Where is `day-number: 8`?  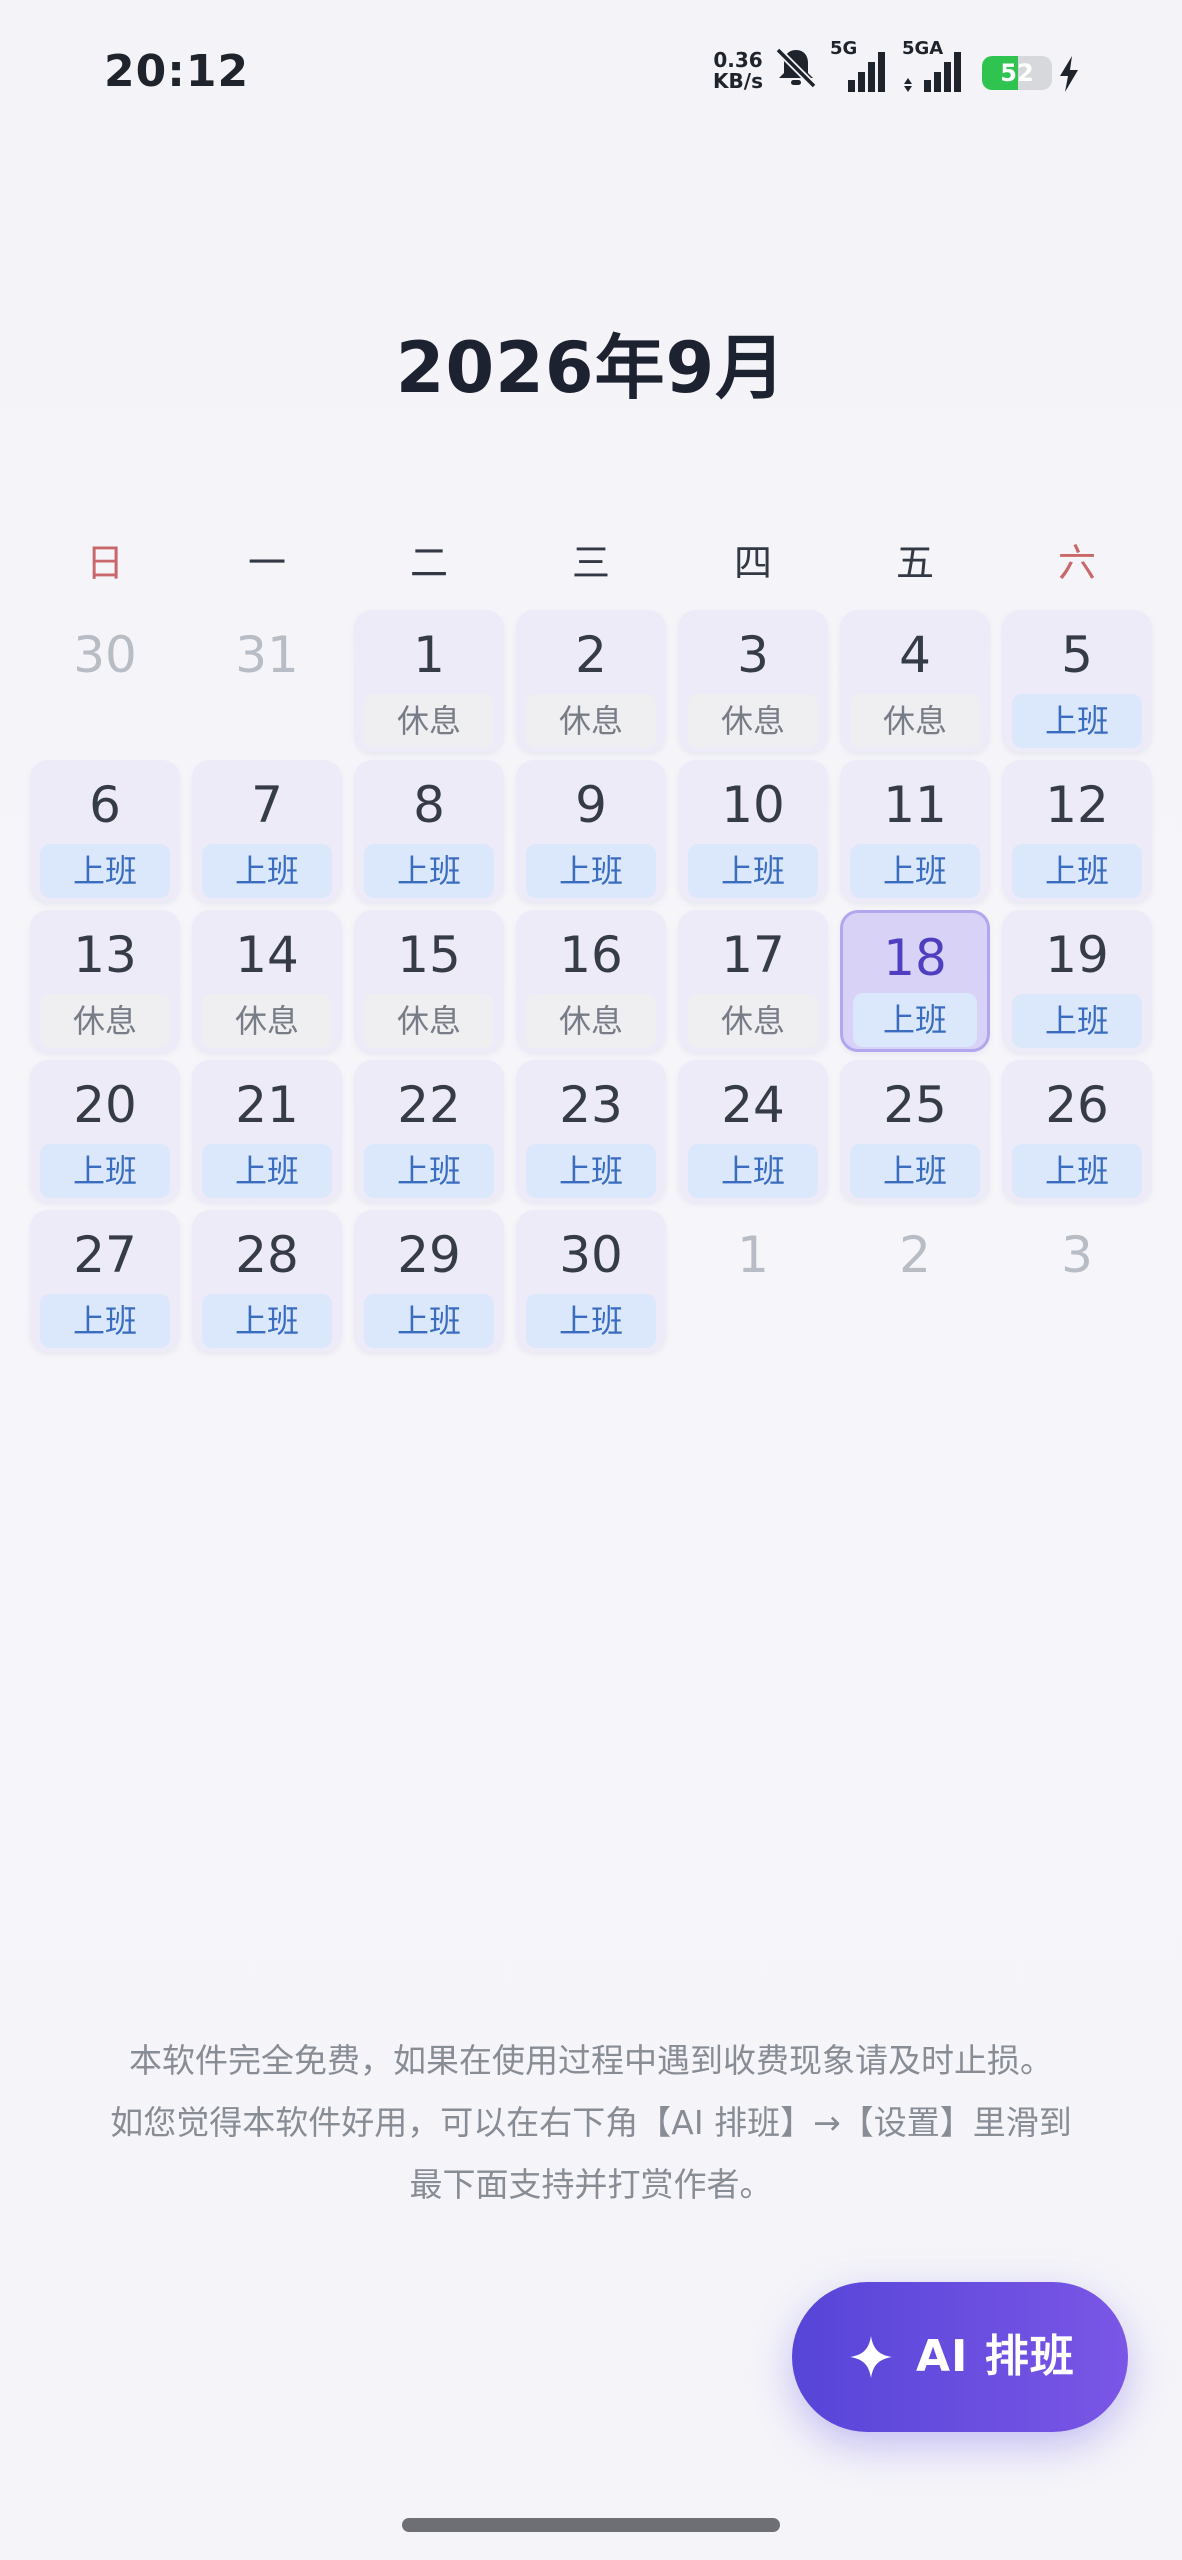
day-number: 8 is located at coordinates (429, 805).